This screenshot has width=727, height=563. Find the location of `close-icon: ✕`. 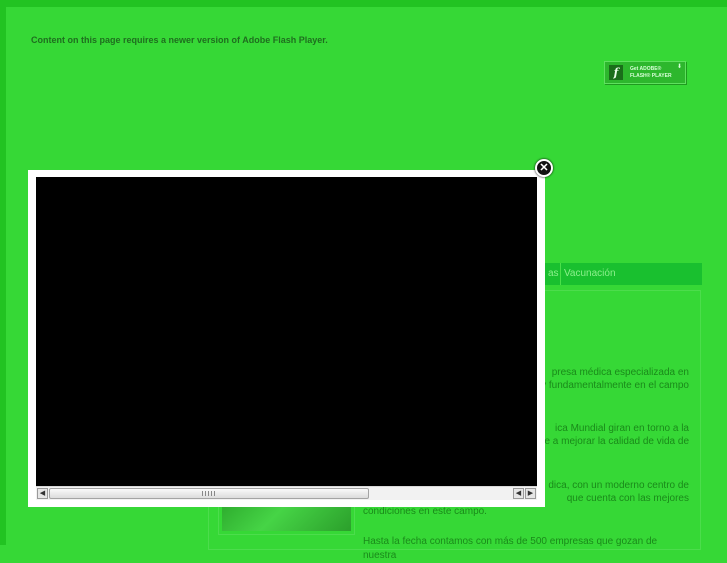

close-icon: ✕ is located at coordinates (544, 168).